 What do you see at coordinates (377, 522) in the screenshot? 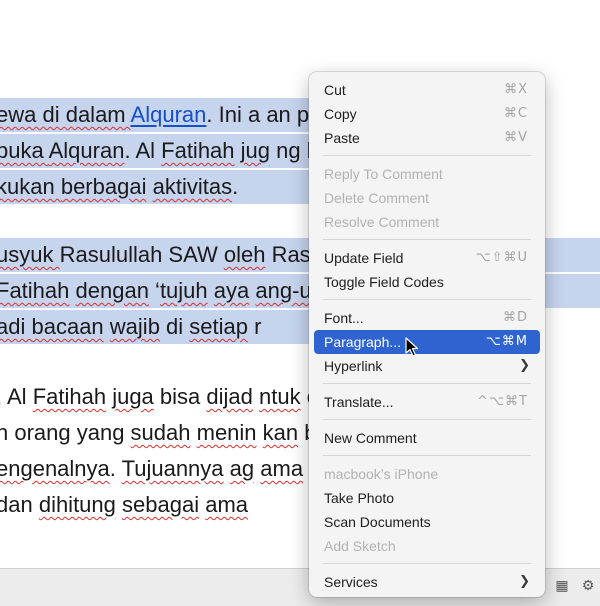
I see `menu-item-label: Scan Documents` at bounding box center [377, 522].